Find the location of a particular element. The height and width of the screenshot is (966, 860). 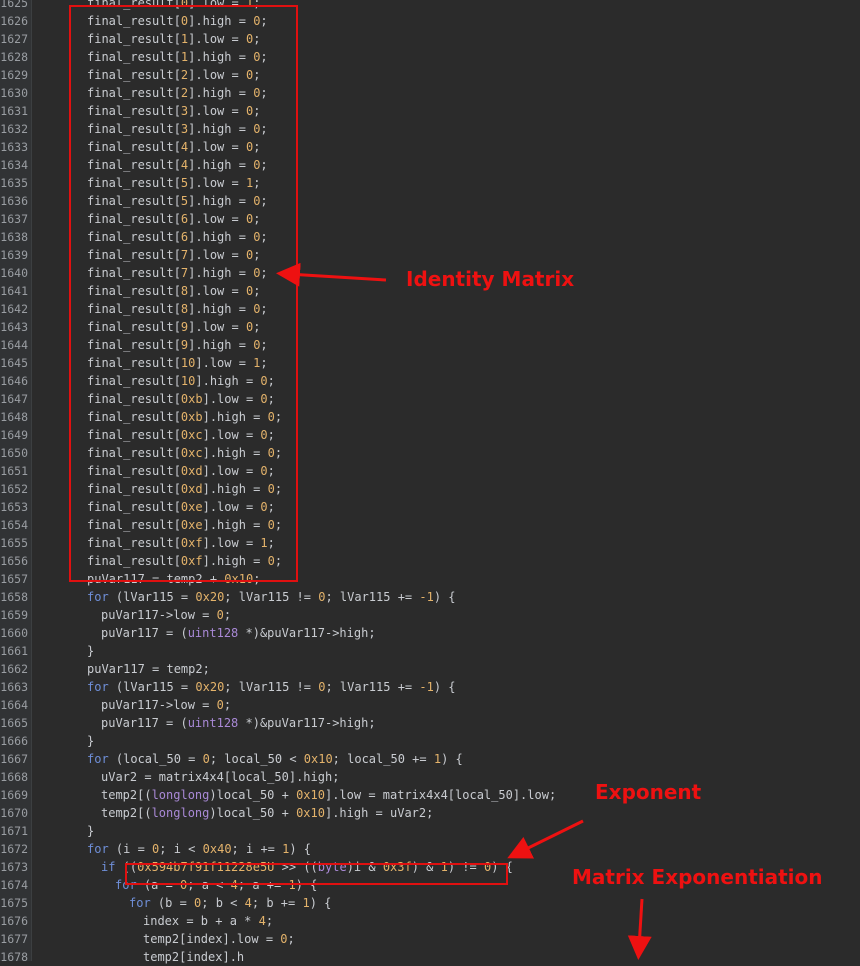

code-line: 1661} is located at coordinates (430, 651).